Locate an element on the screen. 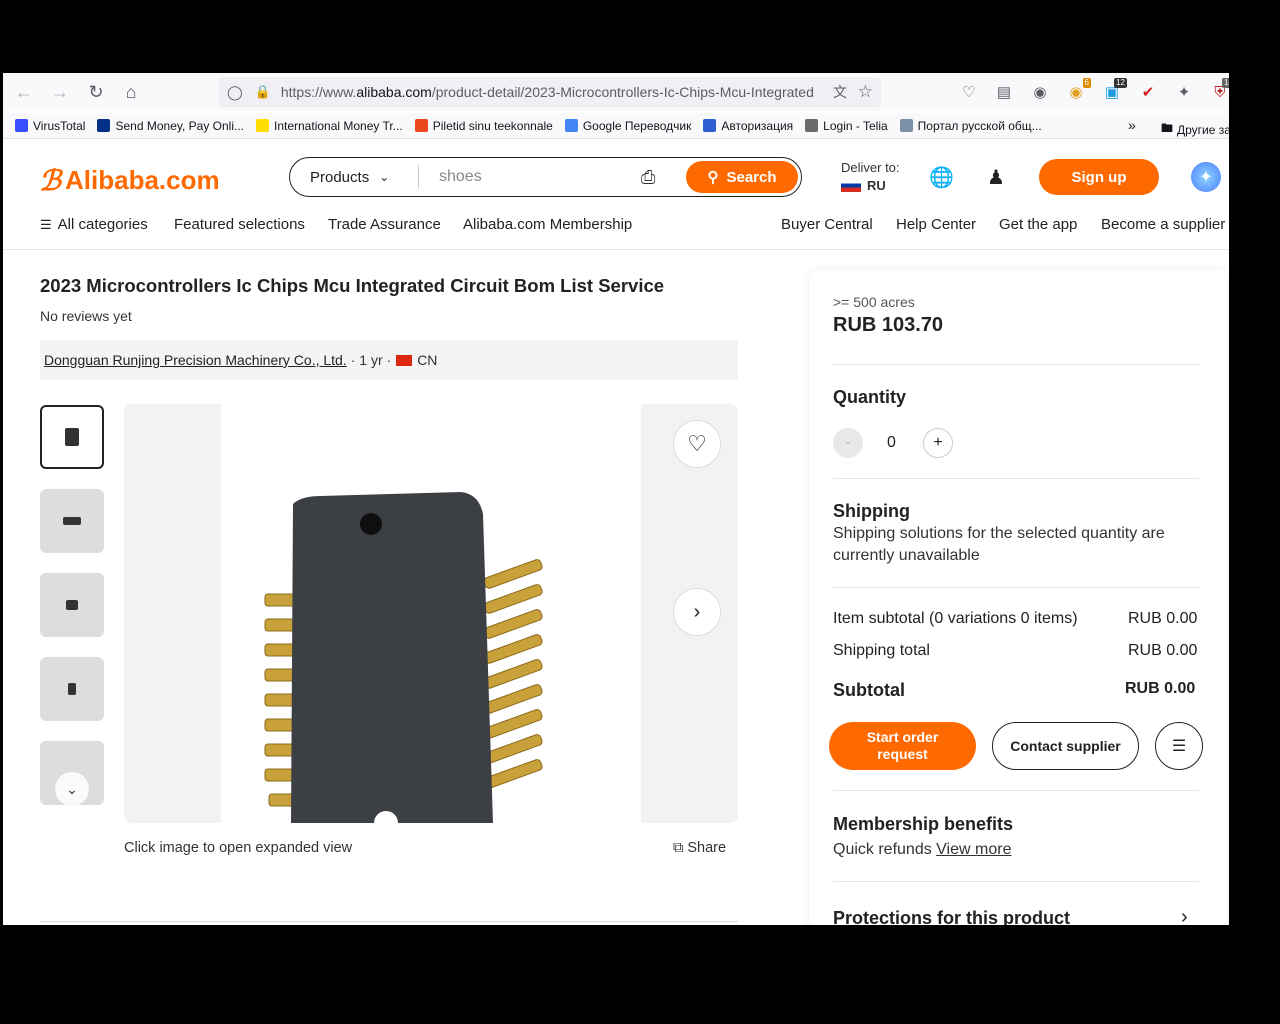 The width and height of the screenshot is (1280, 1024). view-more-link: View more is located at coordinates (973, 849).